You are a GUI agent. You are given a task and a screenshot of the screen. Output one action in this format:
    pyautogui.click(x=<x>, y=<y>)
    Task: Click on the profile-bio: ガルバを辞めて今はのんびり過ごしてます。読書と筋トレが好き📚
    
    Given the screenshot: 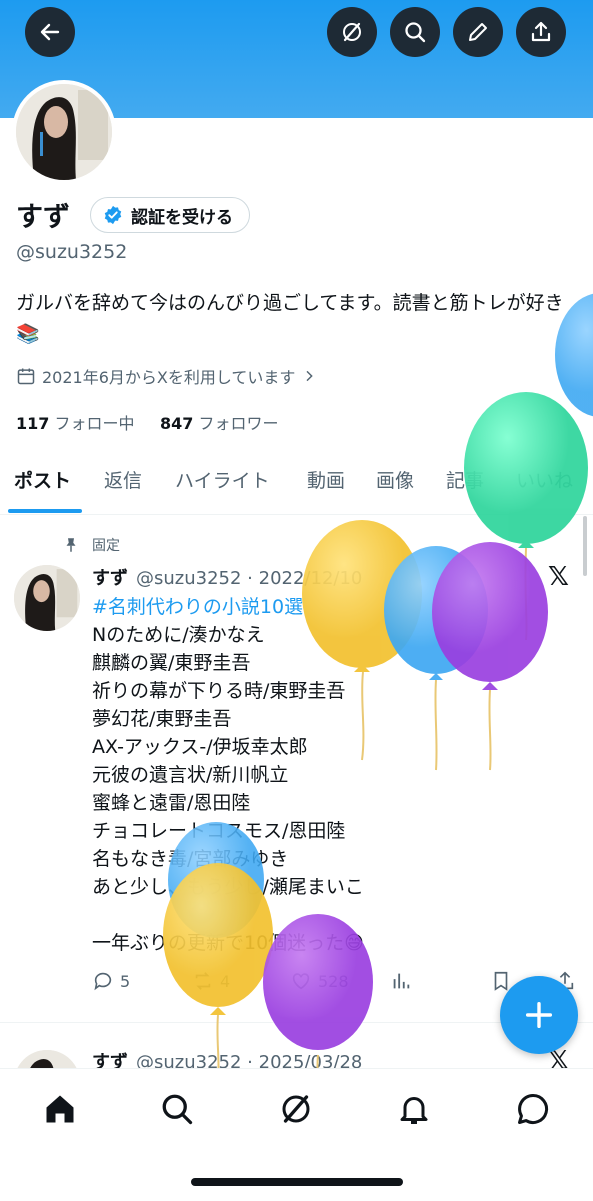 What is the action you would take?
    pyautogui.click(x=290, y=318)
    